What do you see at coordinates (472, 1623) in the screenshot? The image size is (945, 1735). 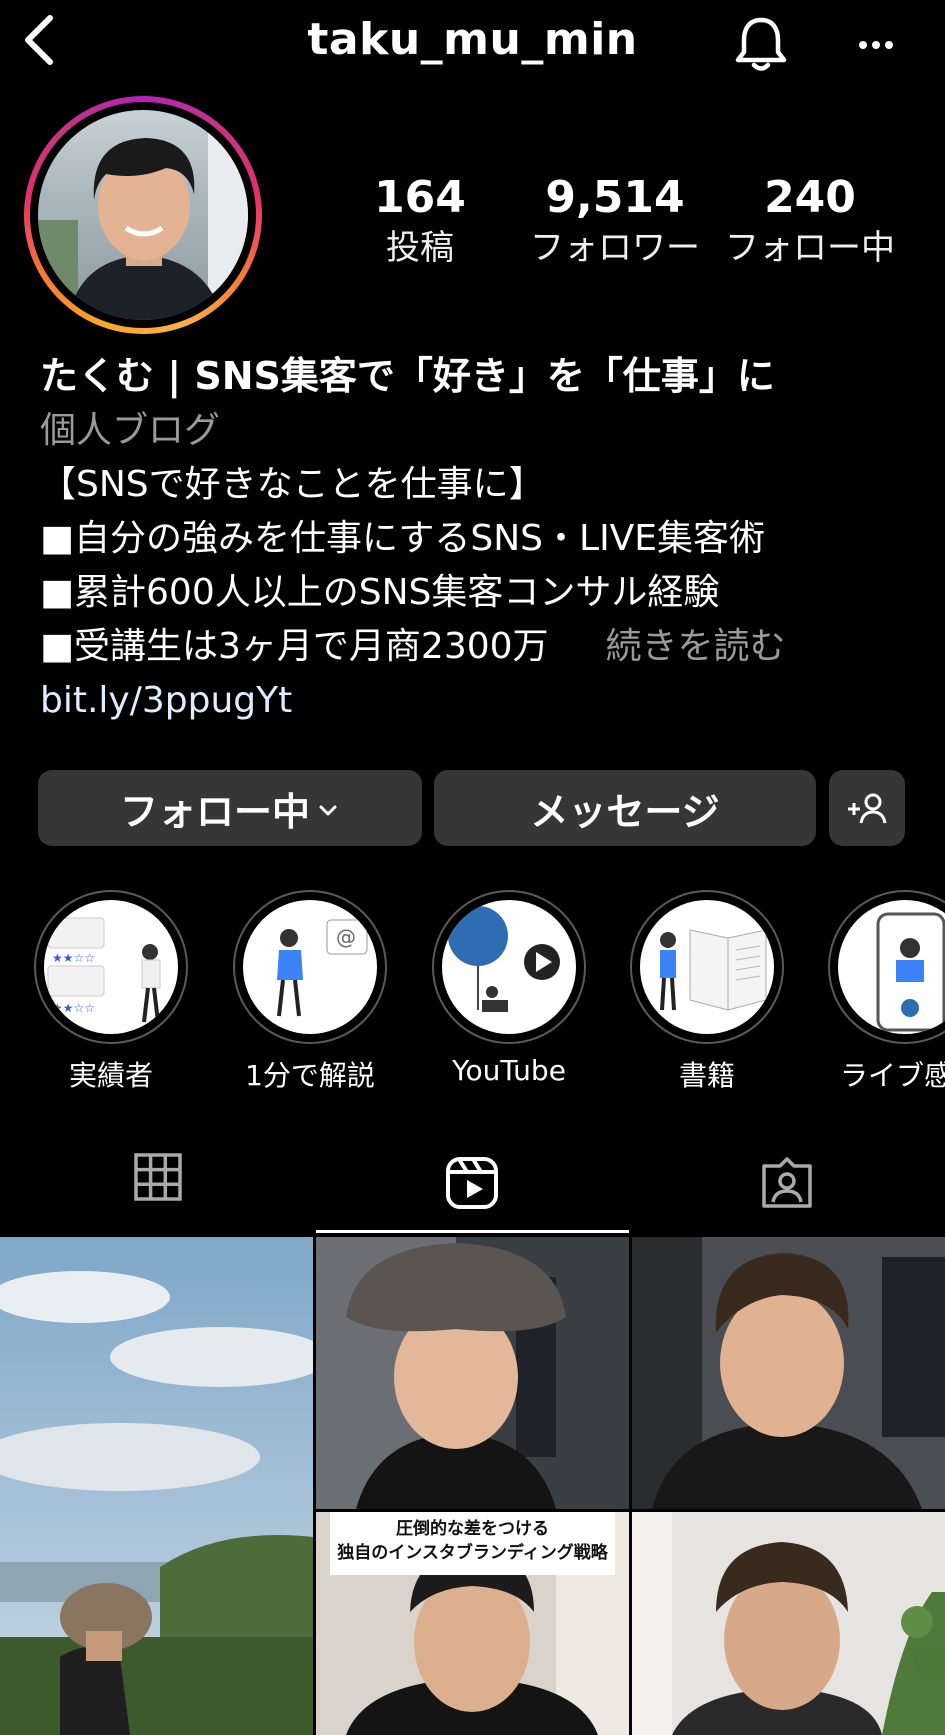 I see `grid-post: 圧倒的な差をつける 独自のインスタブランディング戦略` at bounding box center [472, 1623].